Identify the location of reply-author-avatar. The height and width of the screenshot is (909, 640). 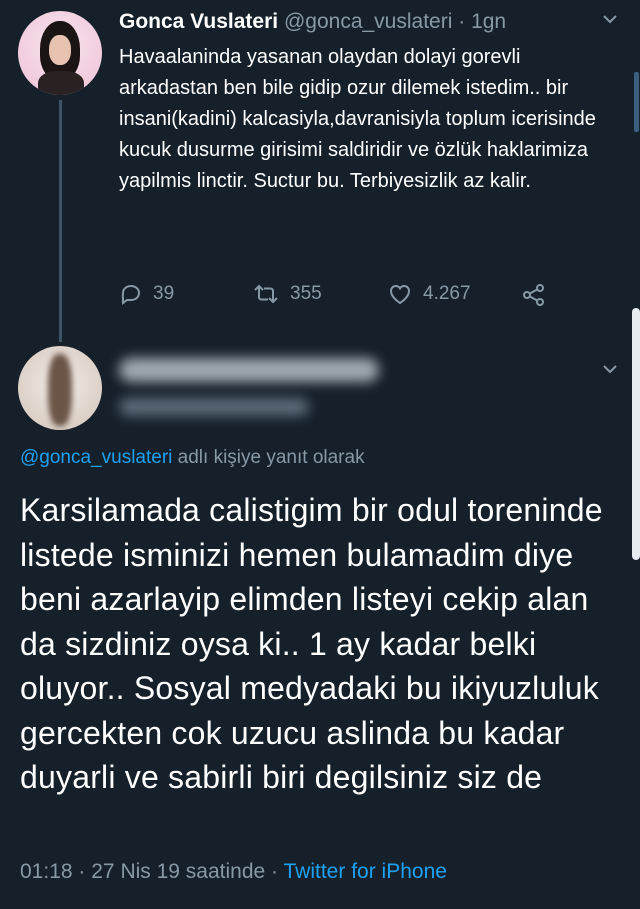
(60, 388).